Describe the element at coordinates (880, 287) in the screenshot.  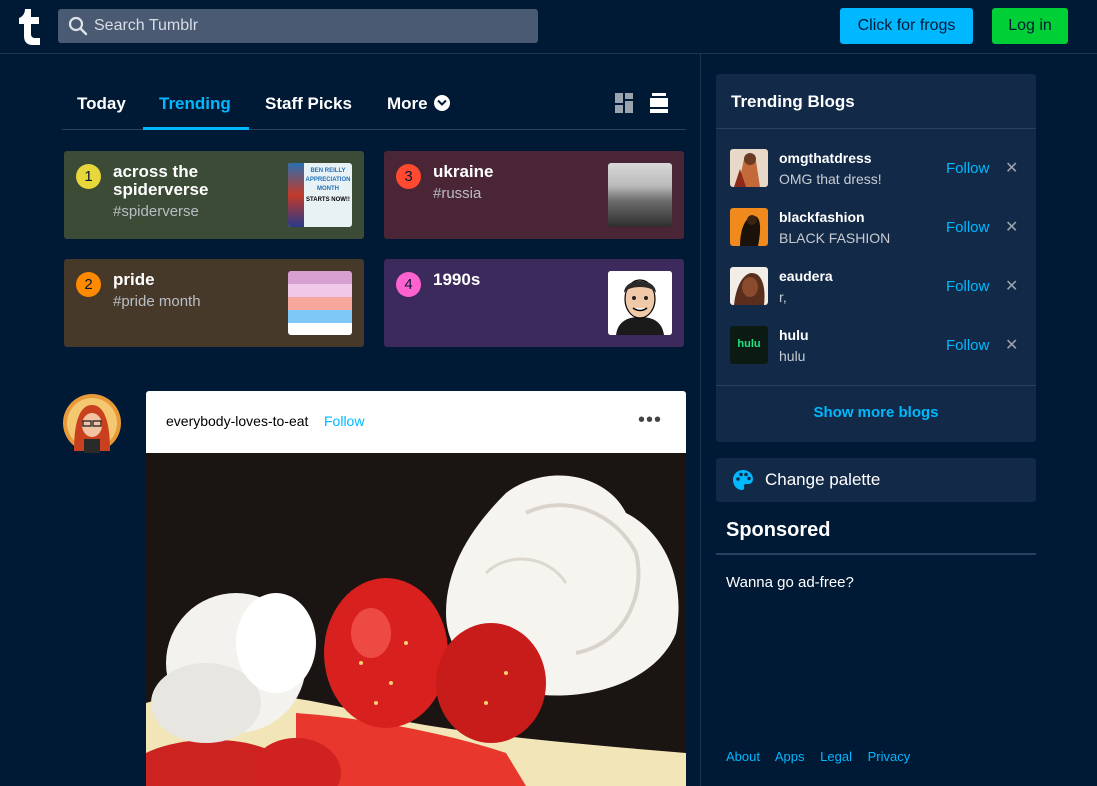
I see `trending-blog-row: eaudera r, Follow ✕` at that location.